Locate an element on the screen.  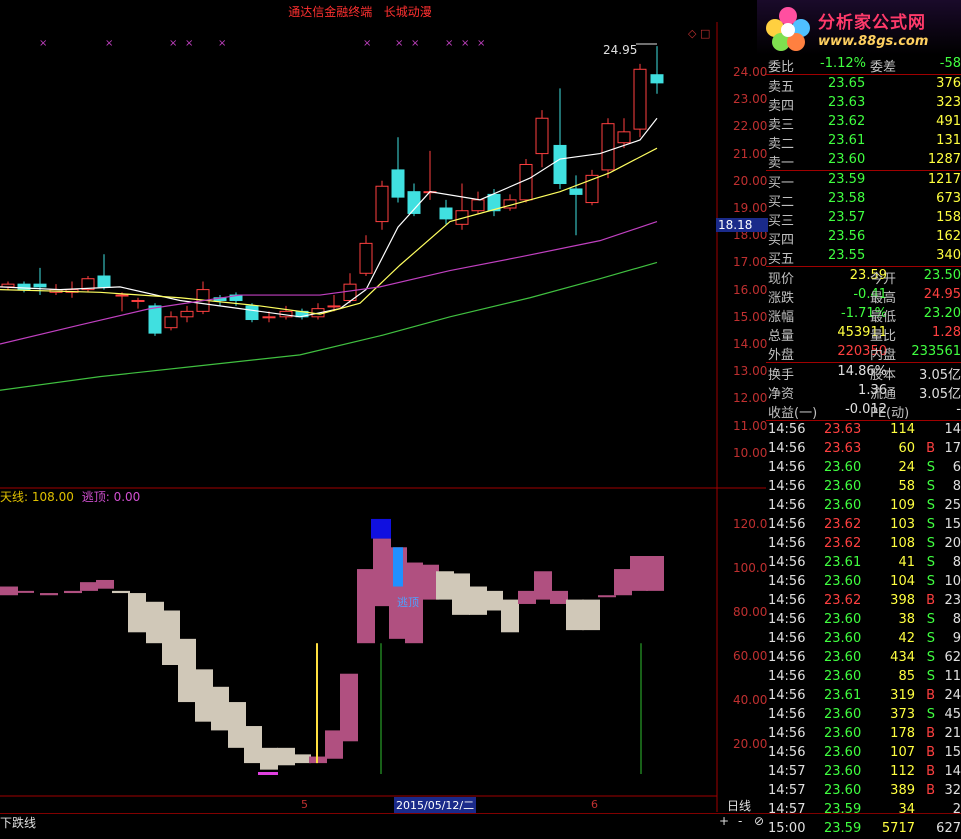
price-tick: 12.00 is located at coordinates (750, 398).